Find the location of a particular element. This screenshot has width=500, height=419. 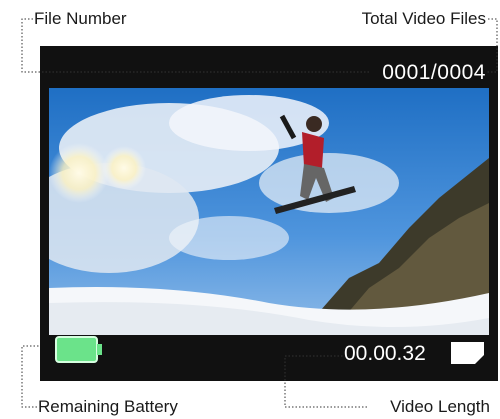

sd-card-icon is located at coordinates (467, 353).